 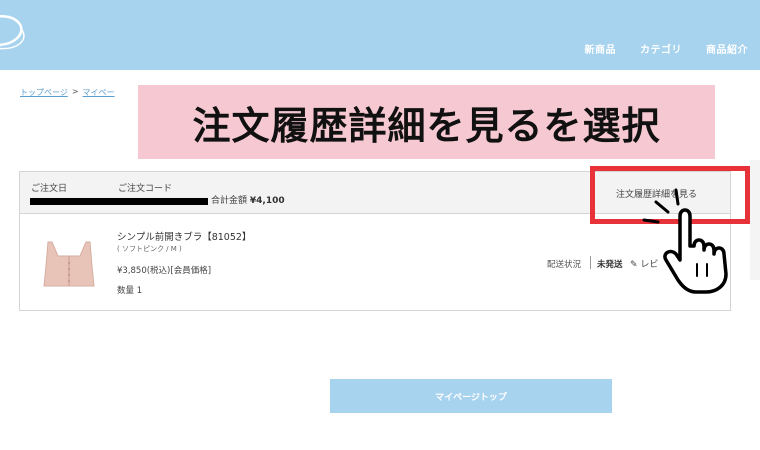 I want to click on product-quantity: 数量 1, so click(x=129, y=290).